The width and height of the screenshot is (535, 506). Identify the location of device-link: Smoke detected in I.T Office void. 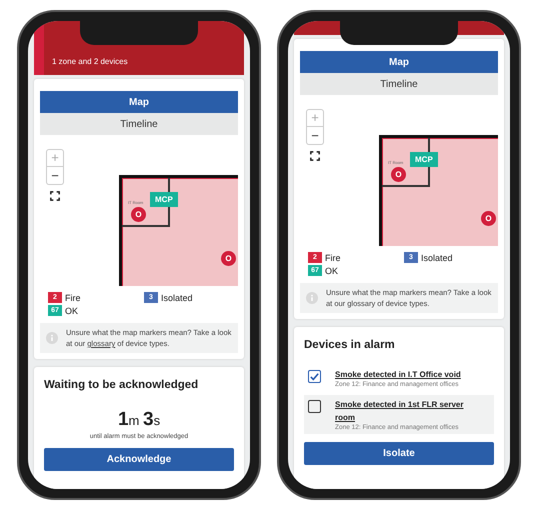
(398, 374).